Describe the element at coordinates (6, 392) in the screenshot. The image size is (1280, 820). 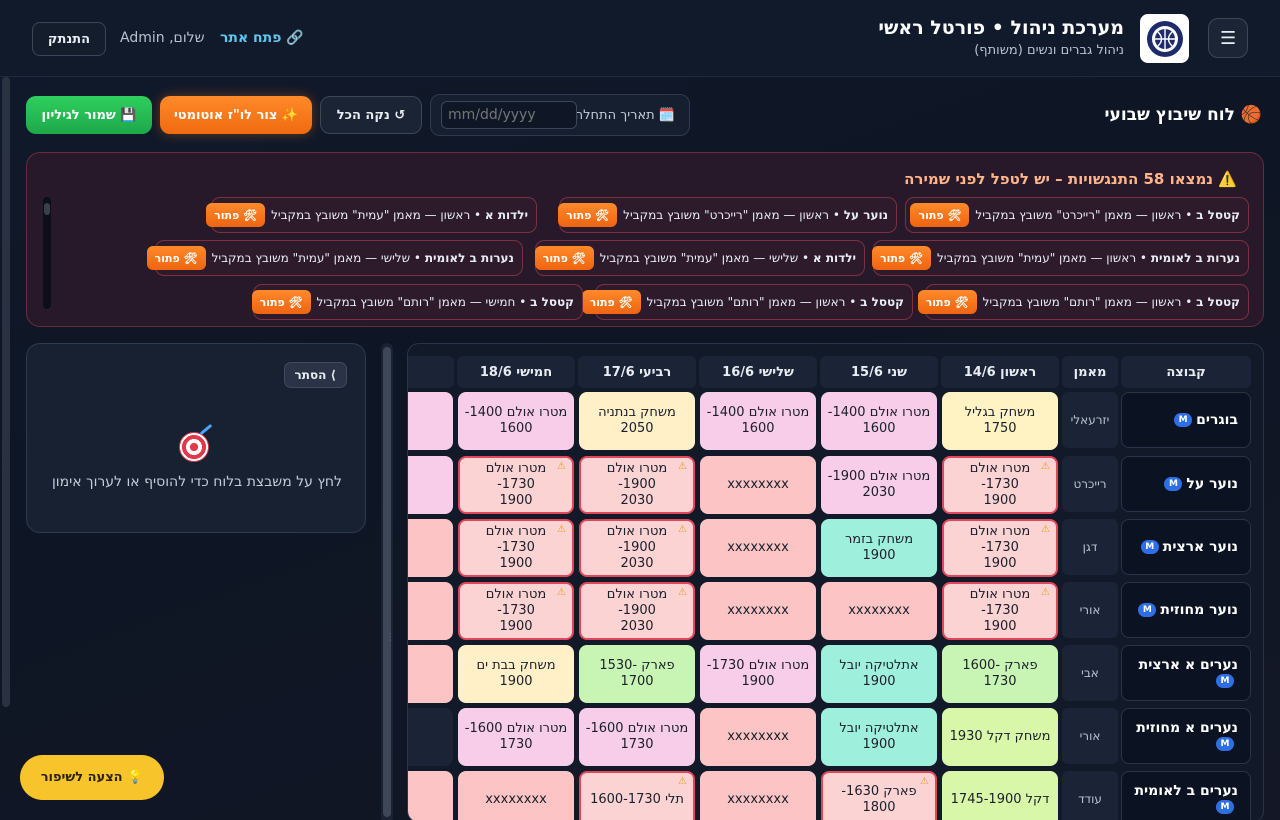
I see `page-scrollbar` at that location.